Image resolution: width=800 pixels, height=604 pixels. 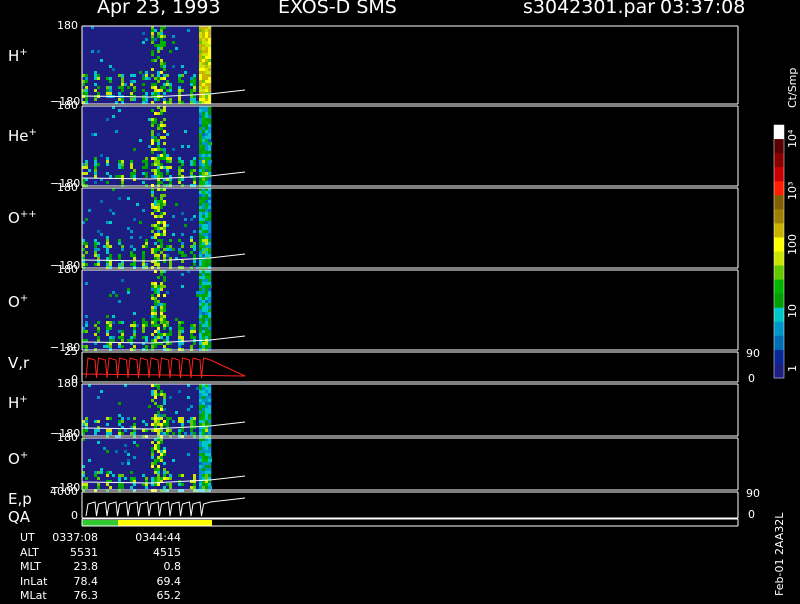 I want to click on start-value: 78.4, so click(x=86, y=581).